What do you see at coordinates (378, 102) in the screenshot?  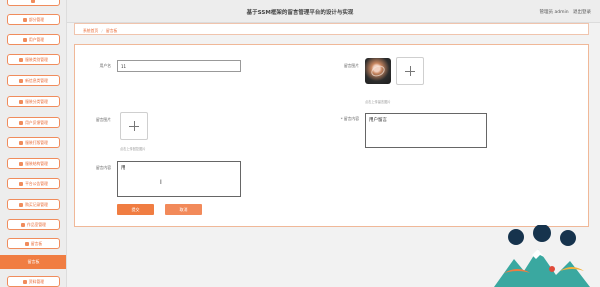 I see `avatar-hint: 点击上传留言图片` at bounding box center [378, 102].